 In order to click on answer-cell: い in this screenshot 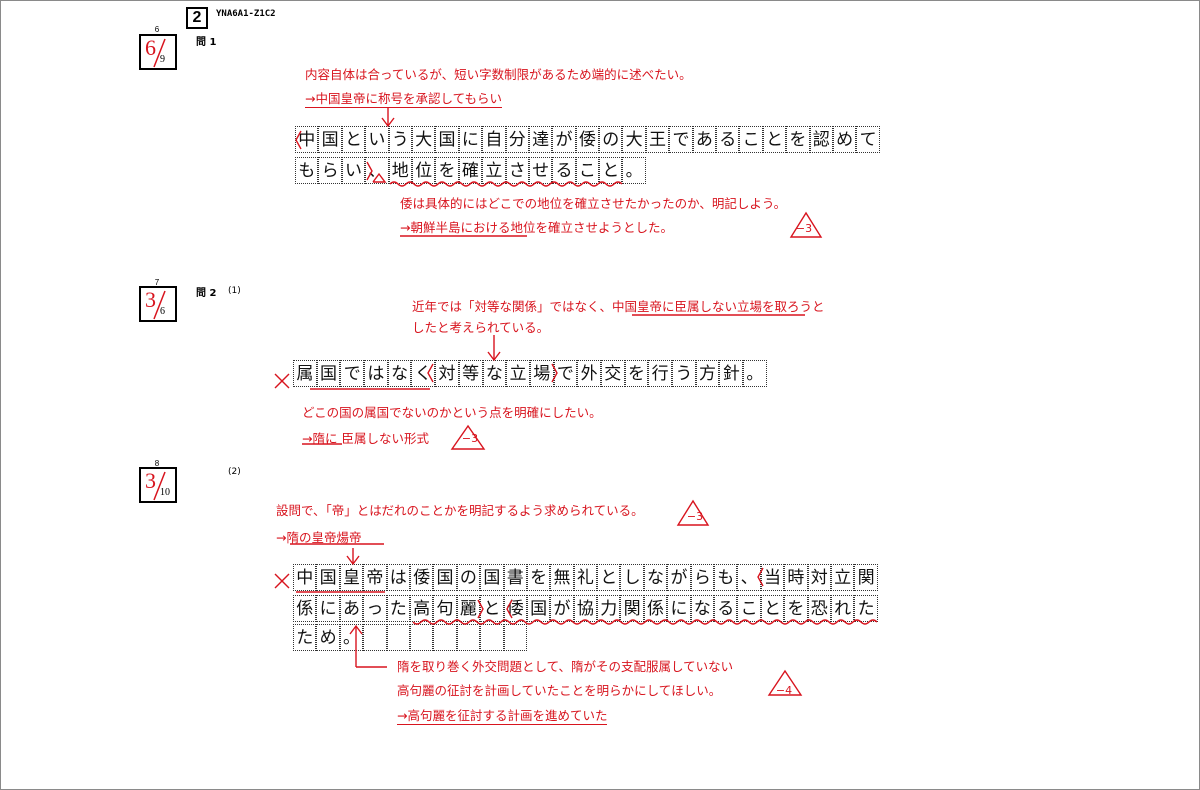, I will do `click(353, 170)`.